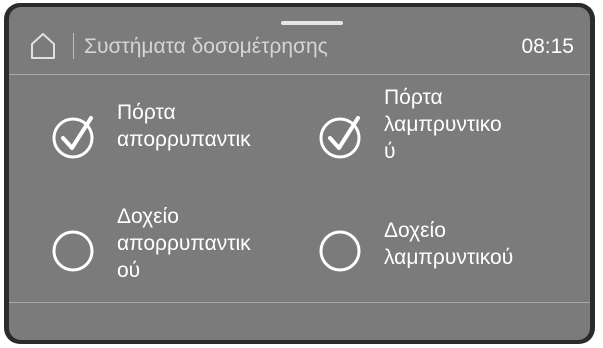  What do you see at coordinates (299, 302) in the screenshot?
I see `footer-separator` at bounding box center [299, 302].